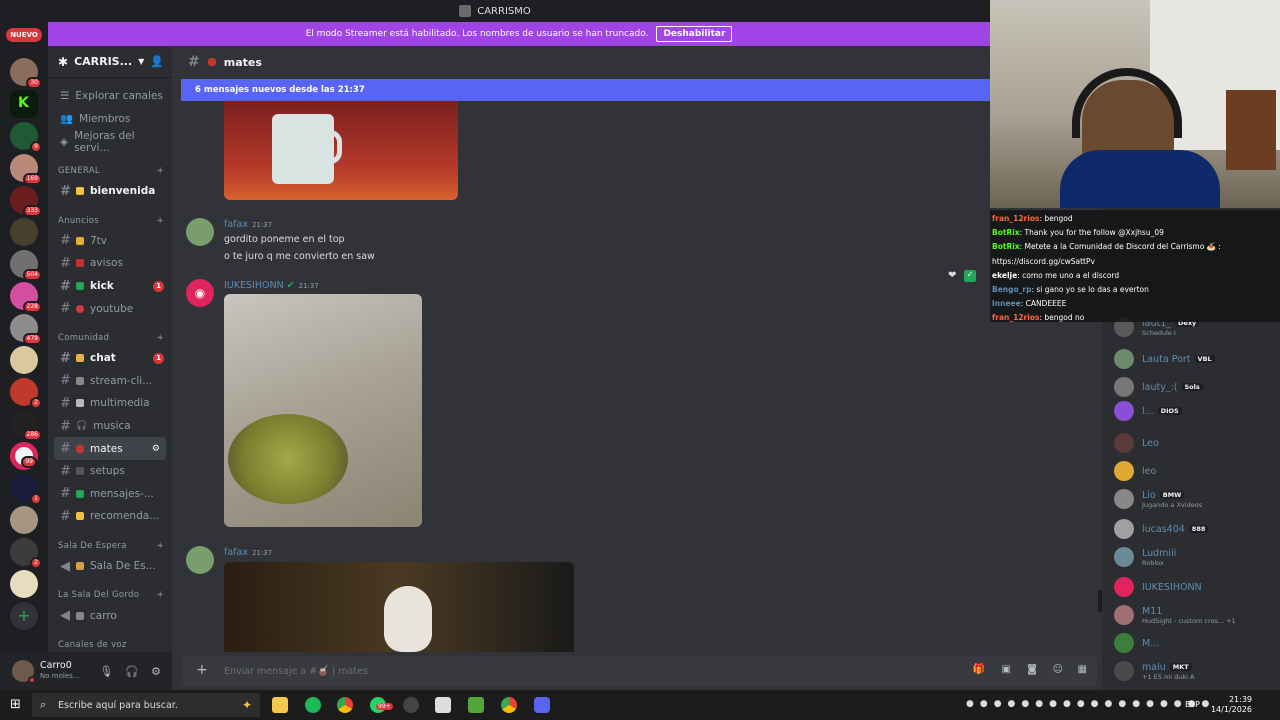 The image size is (1280, 720). Describe the element at coordinates (970, 276) in the screenshot. I see `reaction-check-icon: ✓` at that location.